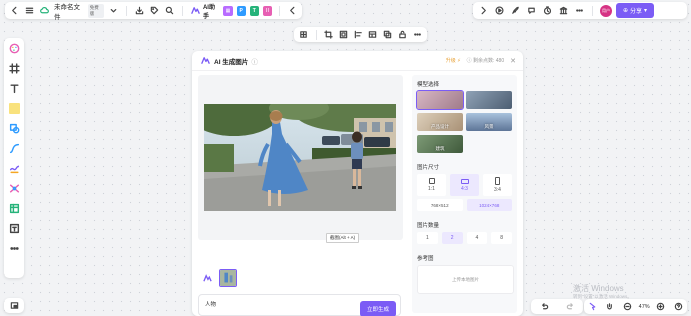  Describe the element at coordinates (440, 100) in the screenshot. I see `model-anime` at that location.